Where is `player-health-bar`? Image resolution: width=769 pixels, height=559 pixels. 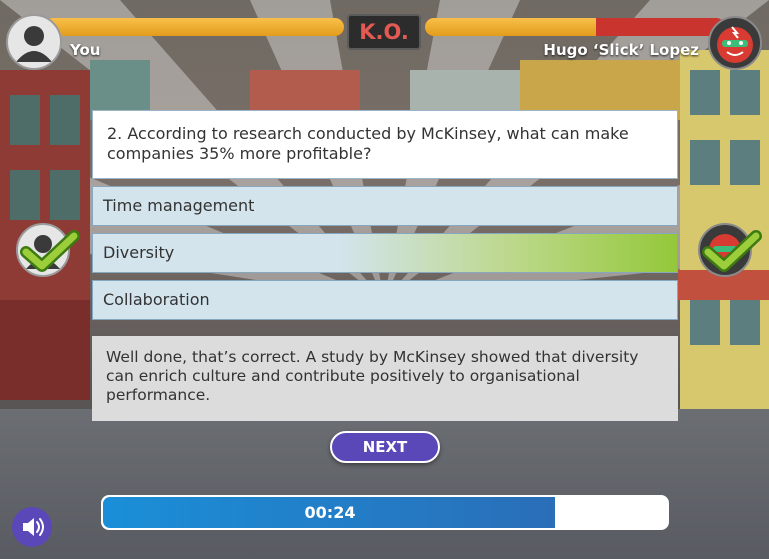
player-health-bar is located at coordinates (194, 27).